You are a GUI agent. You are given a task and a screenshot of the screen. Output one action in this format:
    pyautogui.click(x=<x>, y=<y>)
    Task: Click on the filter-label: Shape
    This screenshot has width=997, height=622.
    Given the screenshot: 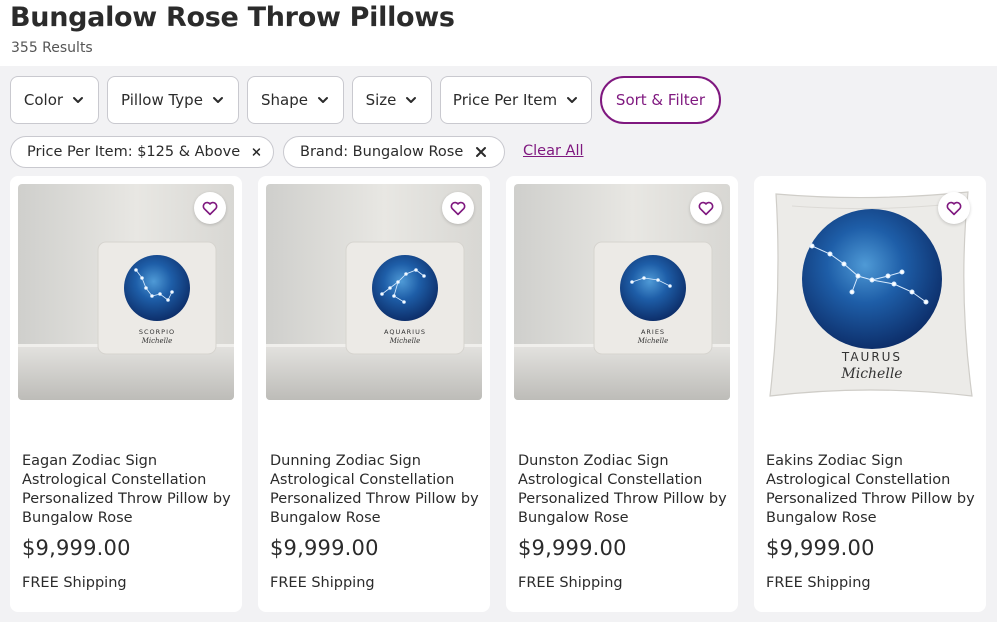 What is the action you would take?
    pyautogui.click(x=284, y=100)
    